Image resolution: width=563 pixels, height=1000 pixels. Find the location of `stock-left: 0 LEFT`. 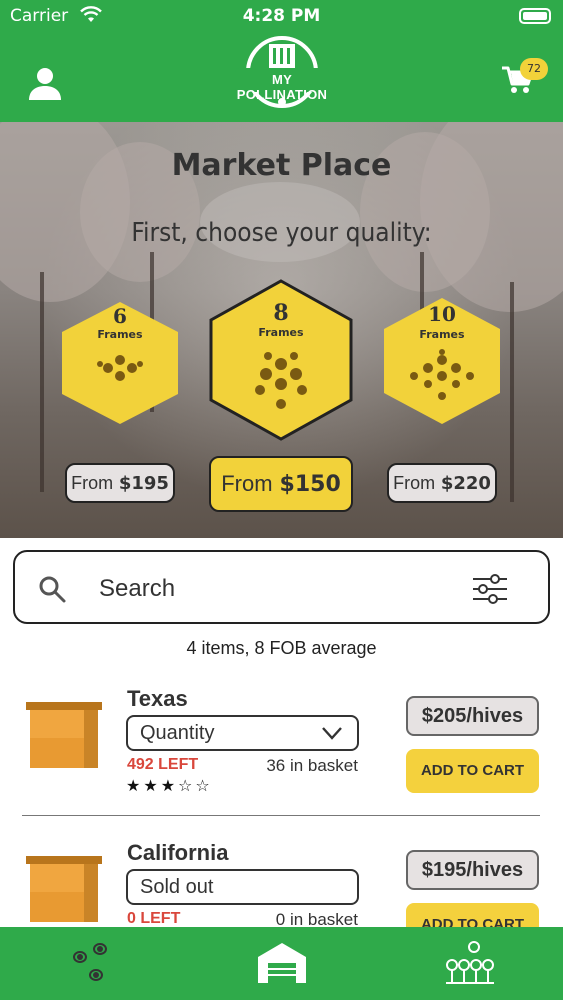

stock-left: 0 LEFT is located at coordinates (154, 918).